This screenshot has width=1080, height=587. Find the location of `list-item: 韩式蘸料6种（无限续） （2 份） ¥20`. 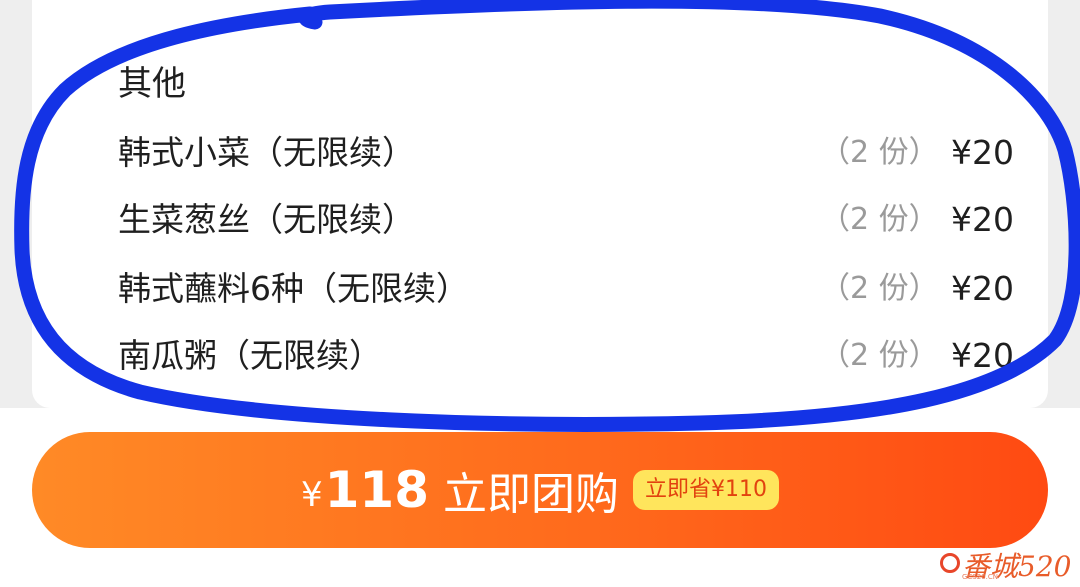

list-item: 韩式蘸料6种（无限续） （2 份） ¥20 is located at coordinates (540, 289).